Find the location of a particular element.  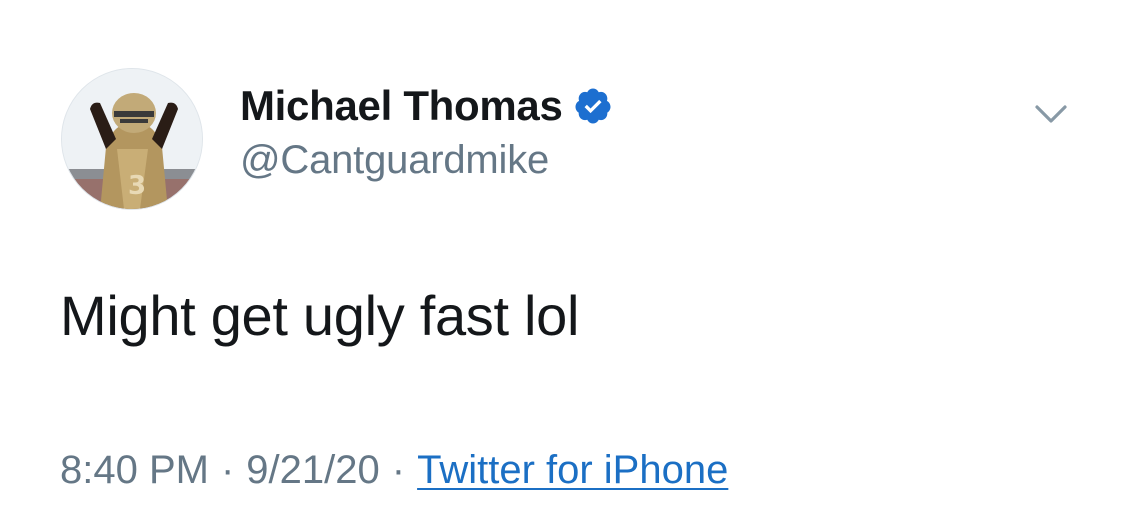

svg-text: 3 is located at coordinates (137, 186).